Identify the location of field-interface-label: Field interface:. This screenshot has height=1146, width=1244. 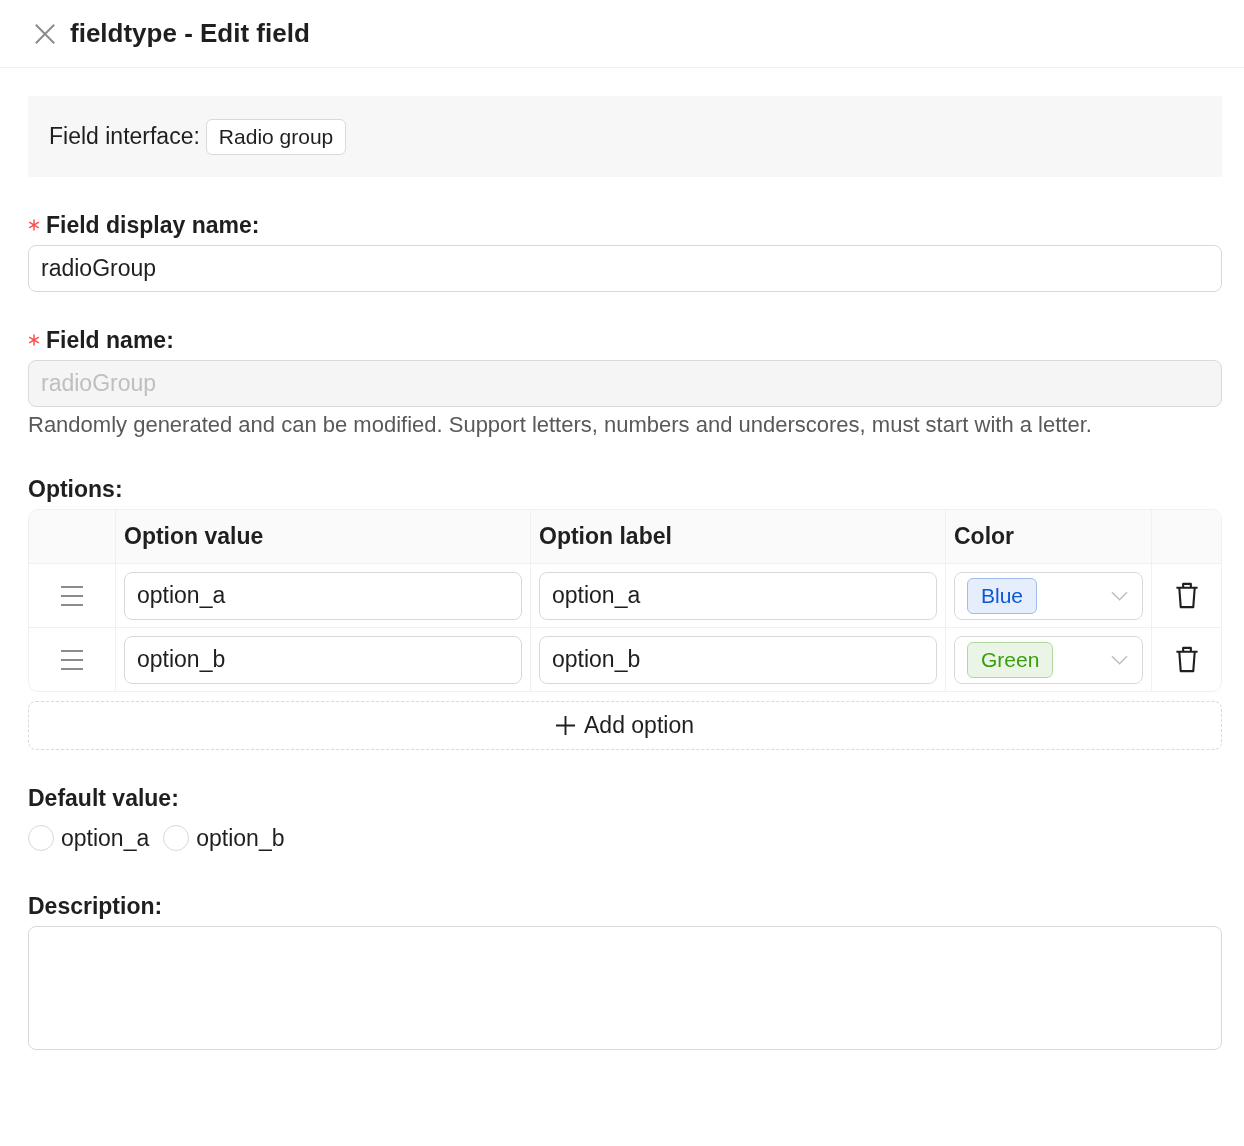
(124, 136).